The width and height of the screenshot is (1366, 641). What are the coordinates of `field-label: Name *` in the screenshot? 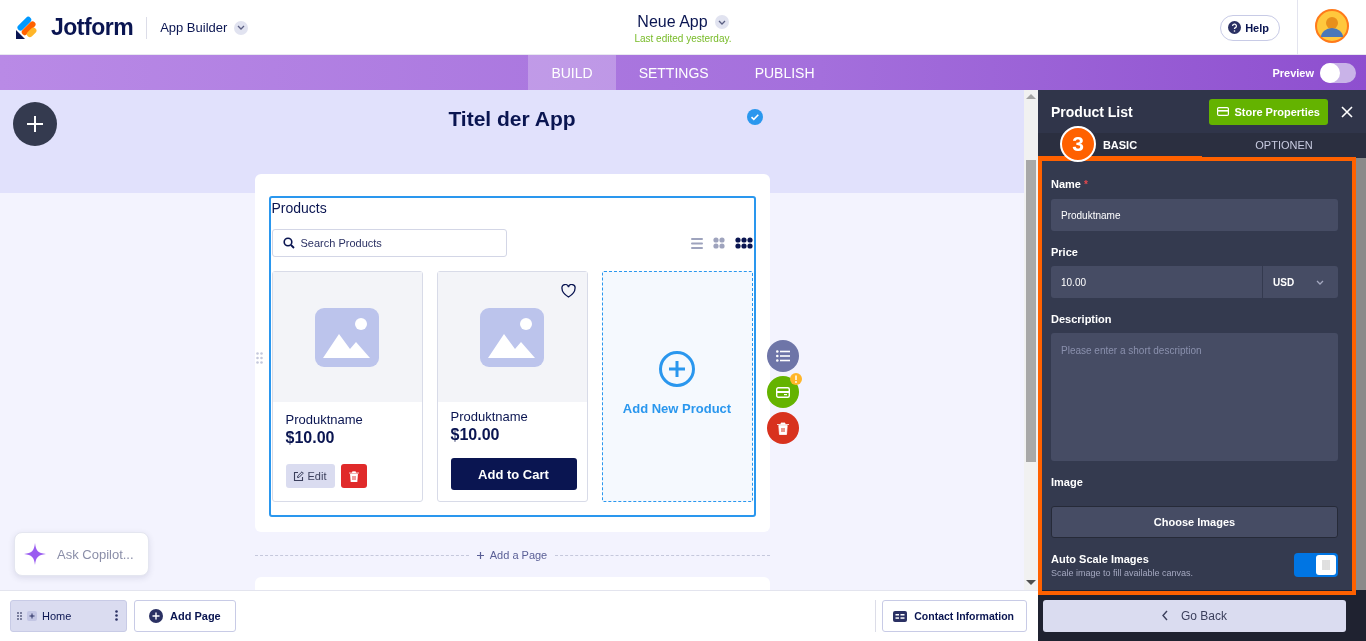 It's located at (1070, 184).